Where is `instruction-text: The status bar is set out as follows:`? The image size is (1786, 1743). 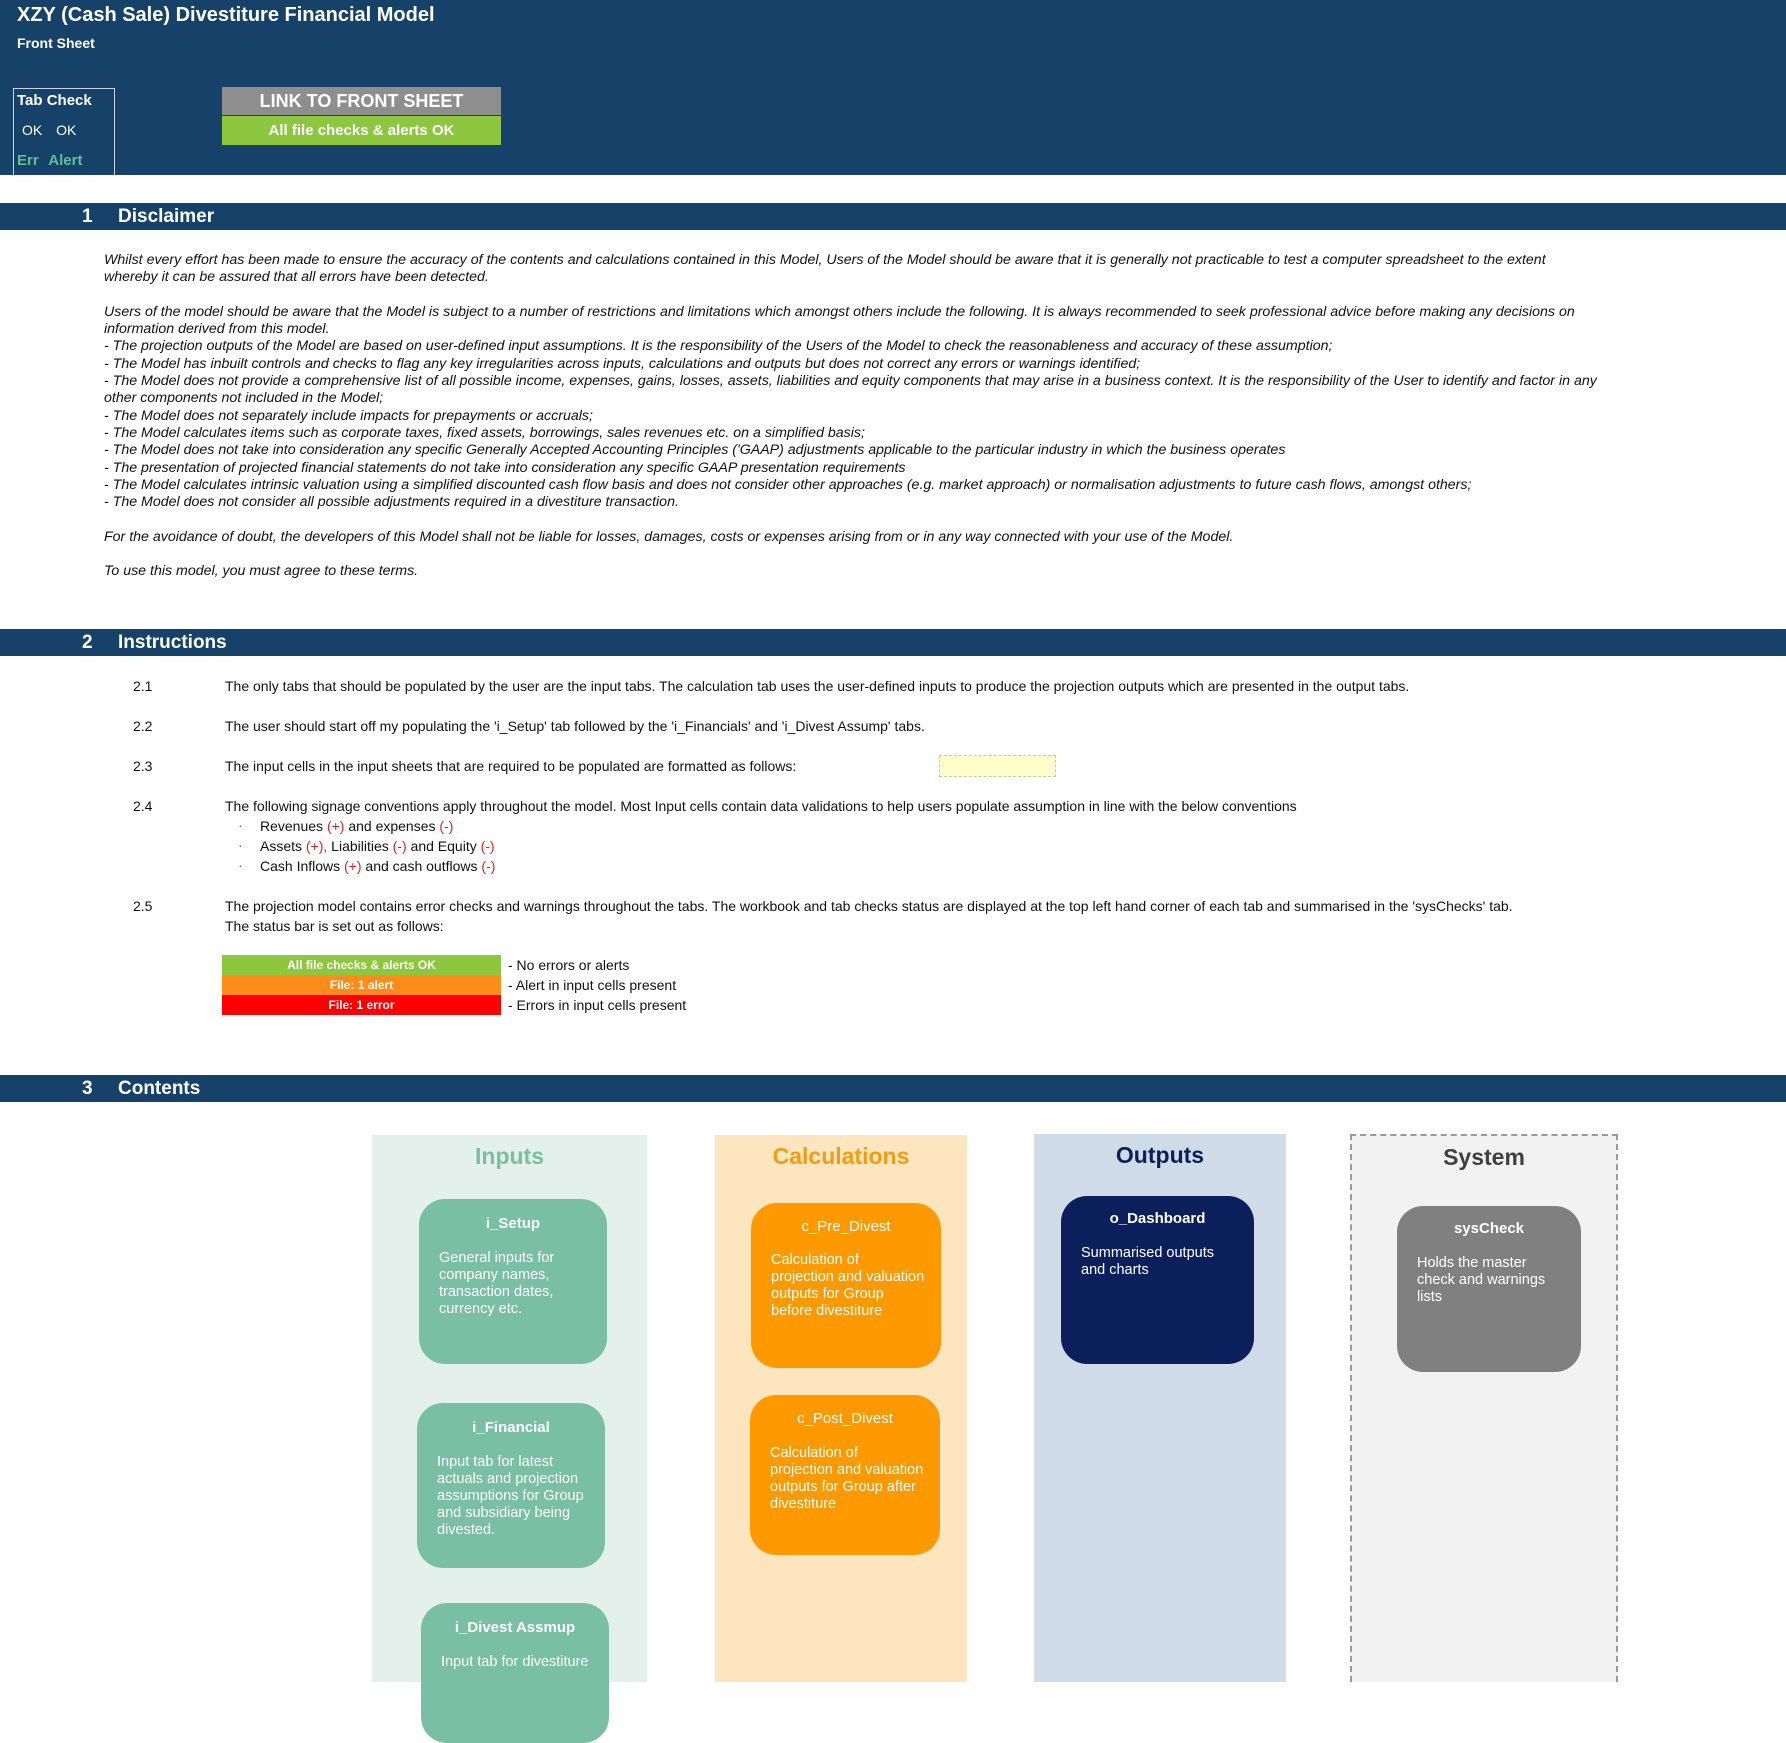
instruction-text: The status bar is set out as follows: is located at coordinates (334, 926).